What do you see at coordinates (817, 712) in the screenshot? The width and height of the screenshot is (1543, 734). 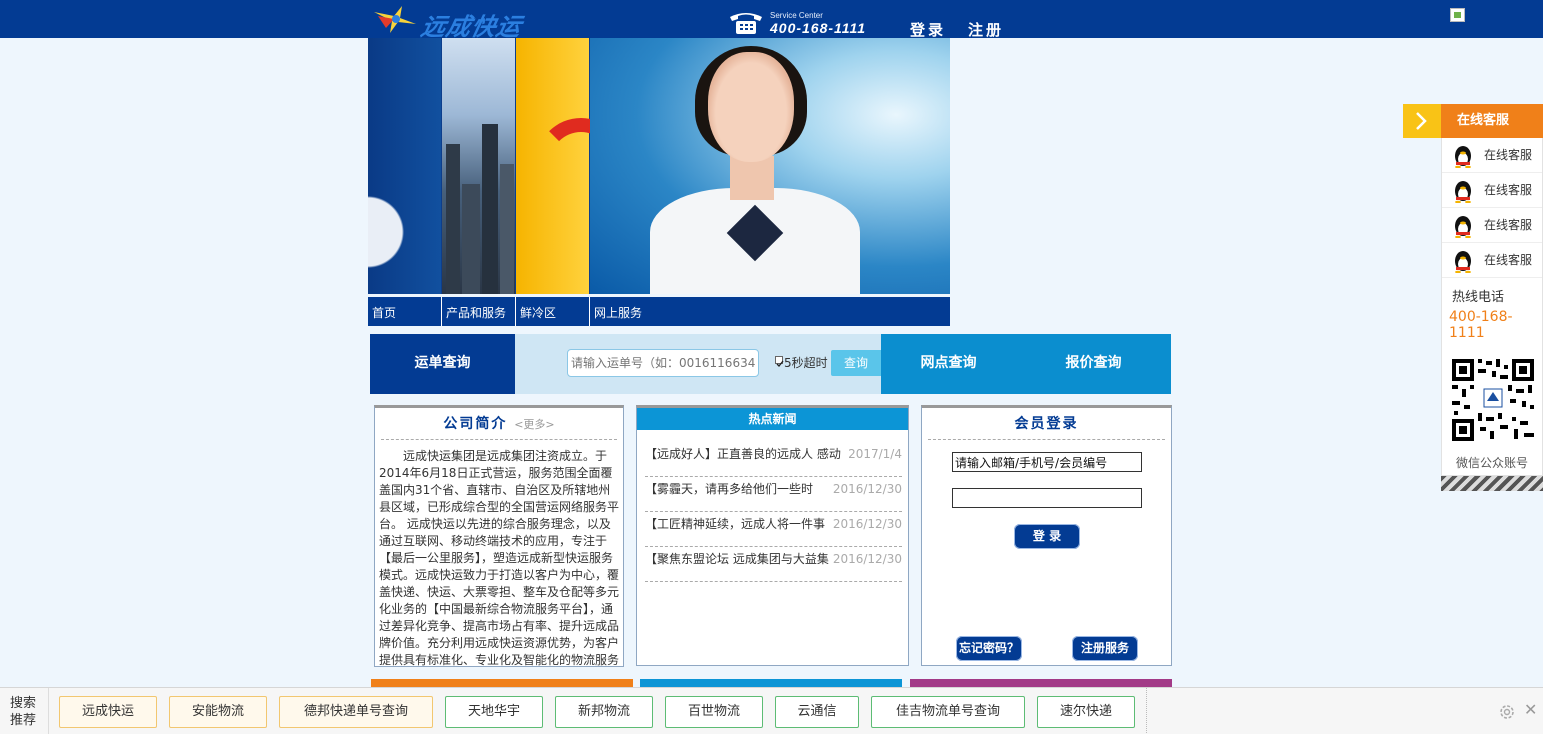 I see `search-tag: 云通信` at bounding box center [817, 712].